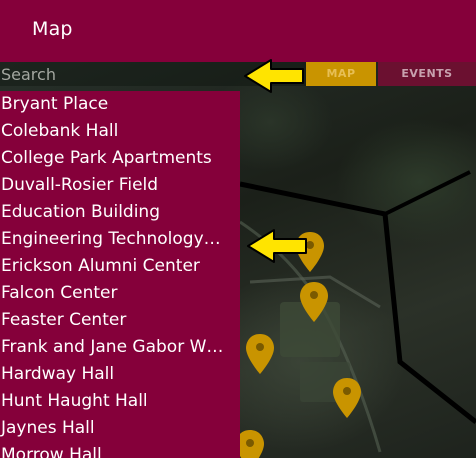 Image resolution: width=476 pixels, height=458 pixels. Describe the element at coordinates (120, 266) in the screenshot. I see `list-item: Erickson Alumni Center` at that location.